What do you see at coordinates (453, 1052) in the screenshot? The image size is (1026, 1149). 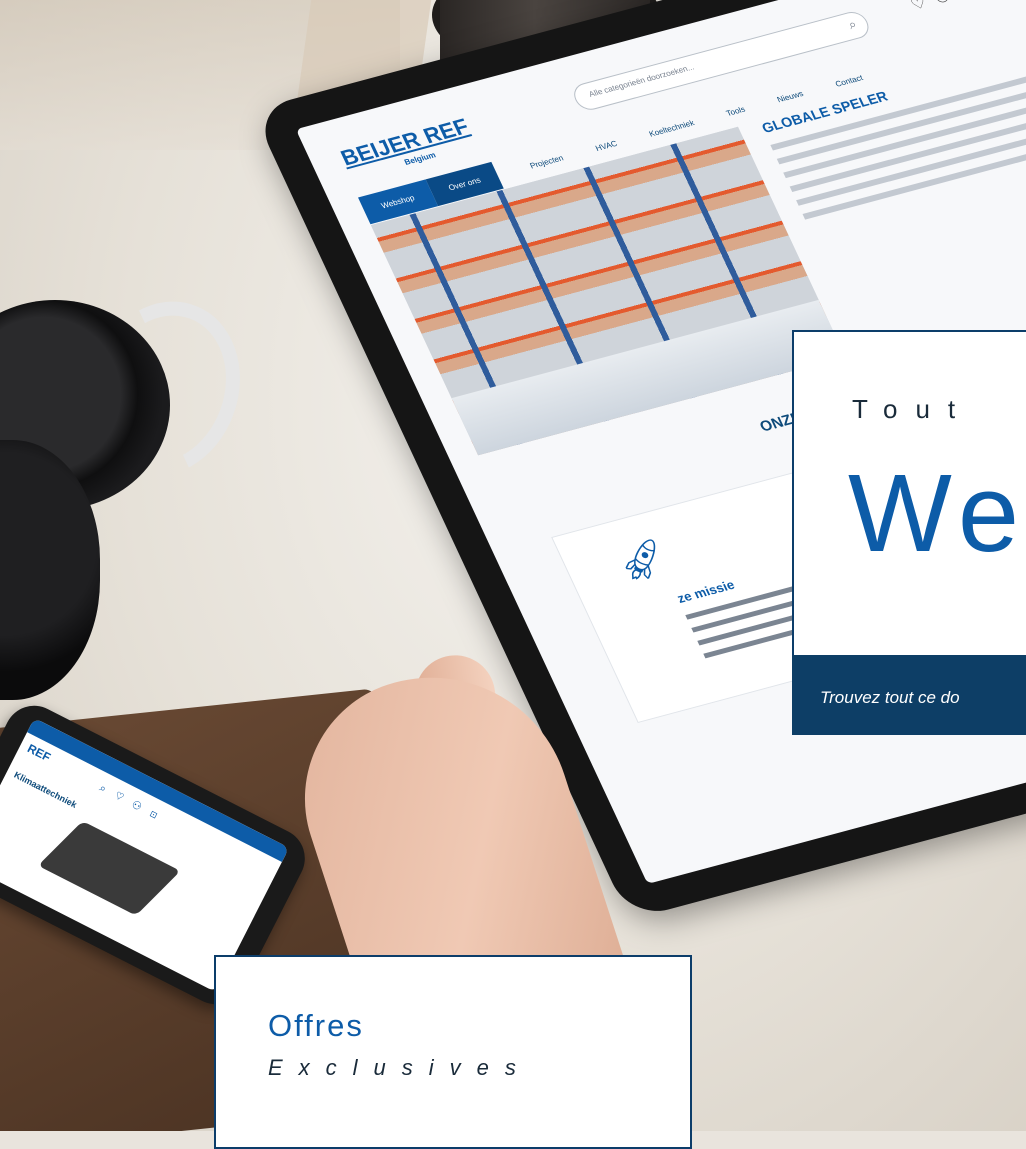 I see `offer-card: Offres Exclusives` at bounding box center [453, 1052].